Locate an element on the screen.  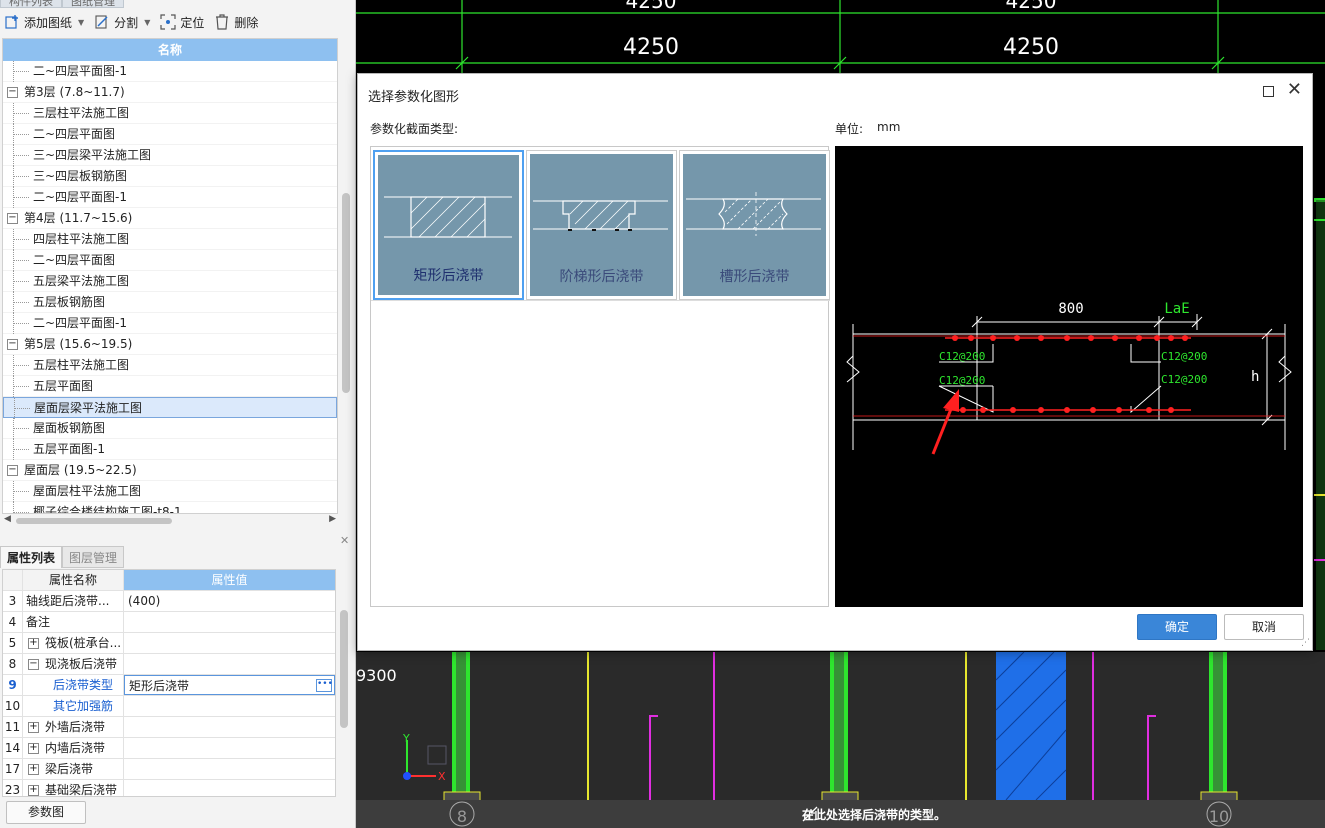
property-row: 9 后浇带类型 矩形后浇带 ••• is located at coordinates (169, 685).